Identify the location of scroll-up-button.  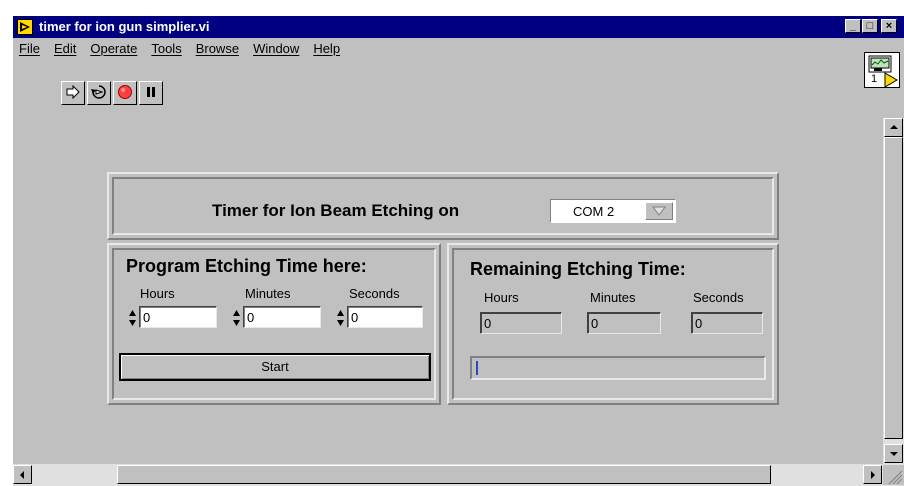
(893, 127).